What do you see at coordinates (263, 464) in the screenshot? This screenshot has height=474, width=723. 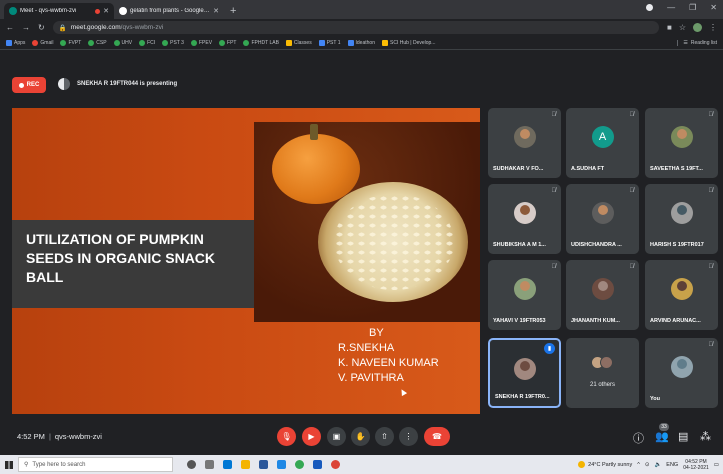 I see `store-icon` at bounding box center [263, 464].